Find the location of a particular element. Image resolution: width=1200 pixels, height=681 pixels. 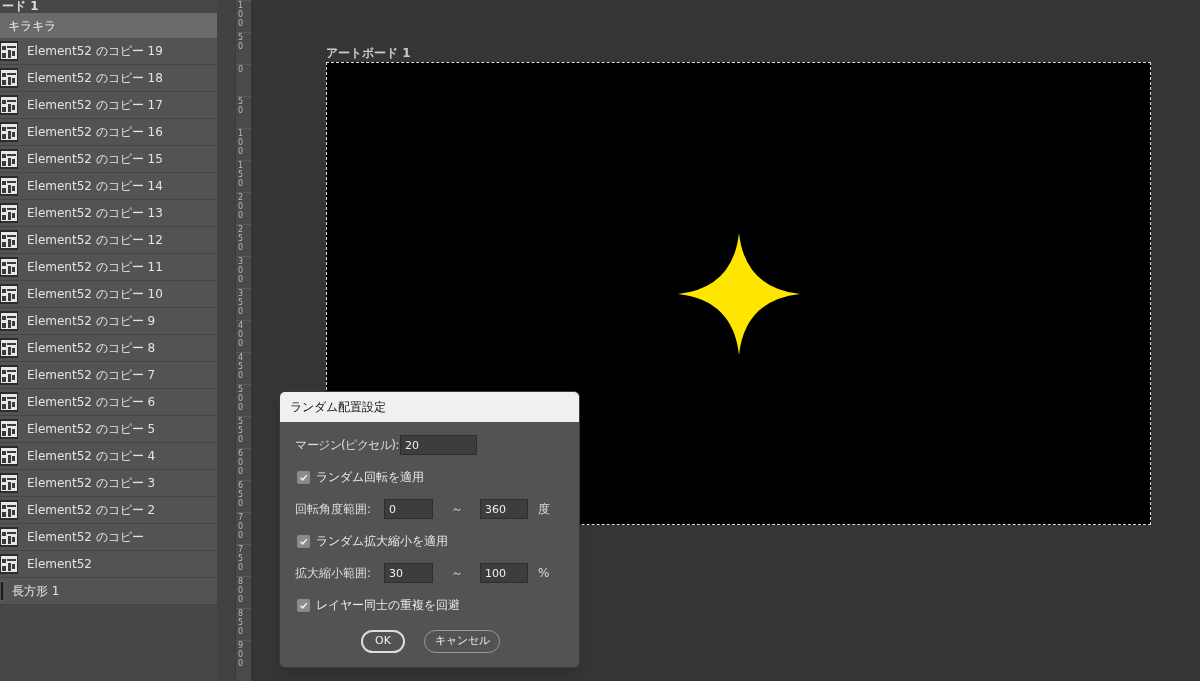

ruler-label: 850 is located at coordinates (241, 623).